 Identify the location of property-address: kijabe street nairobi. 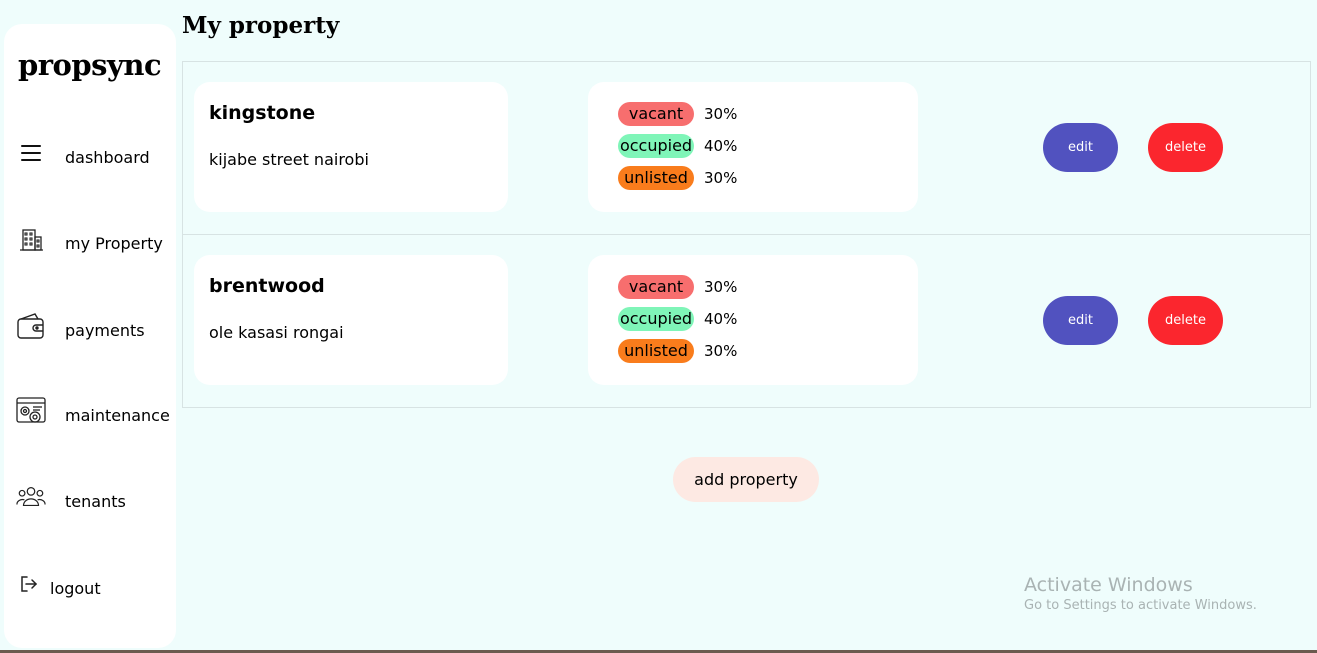
(289, 159).